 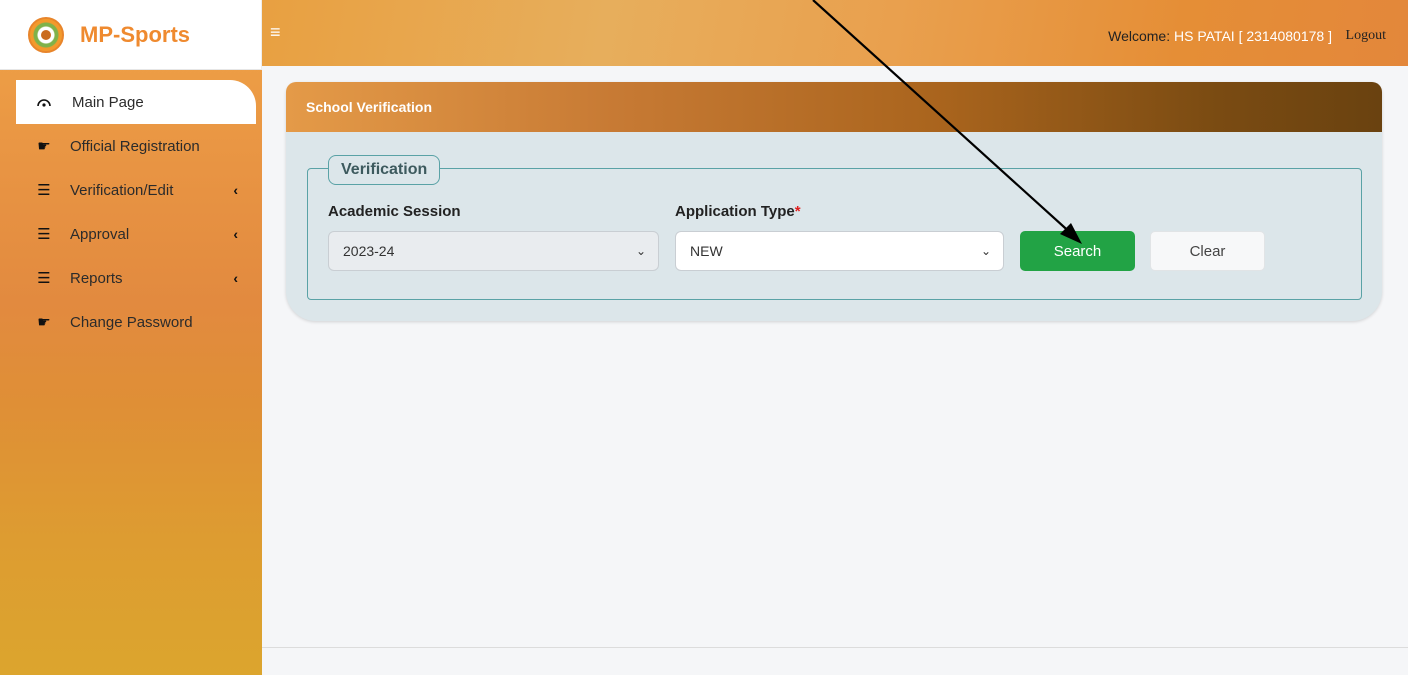 What do you see at coordinates (369, 251) in the screenshot?
I see `academic-session-value: 2023-24` at bounding box center [369, 251].